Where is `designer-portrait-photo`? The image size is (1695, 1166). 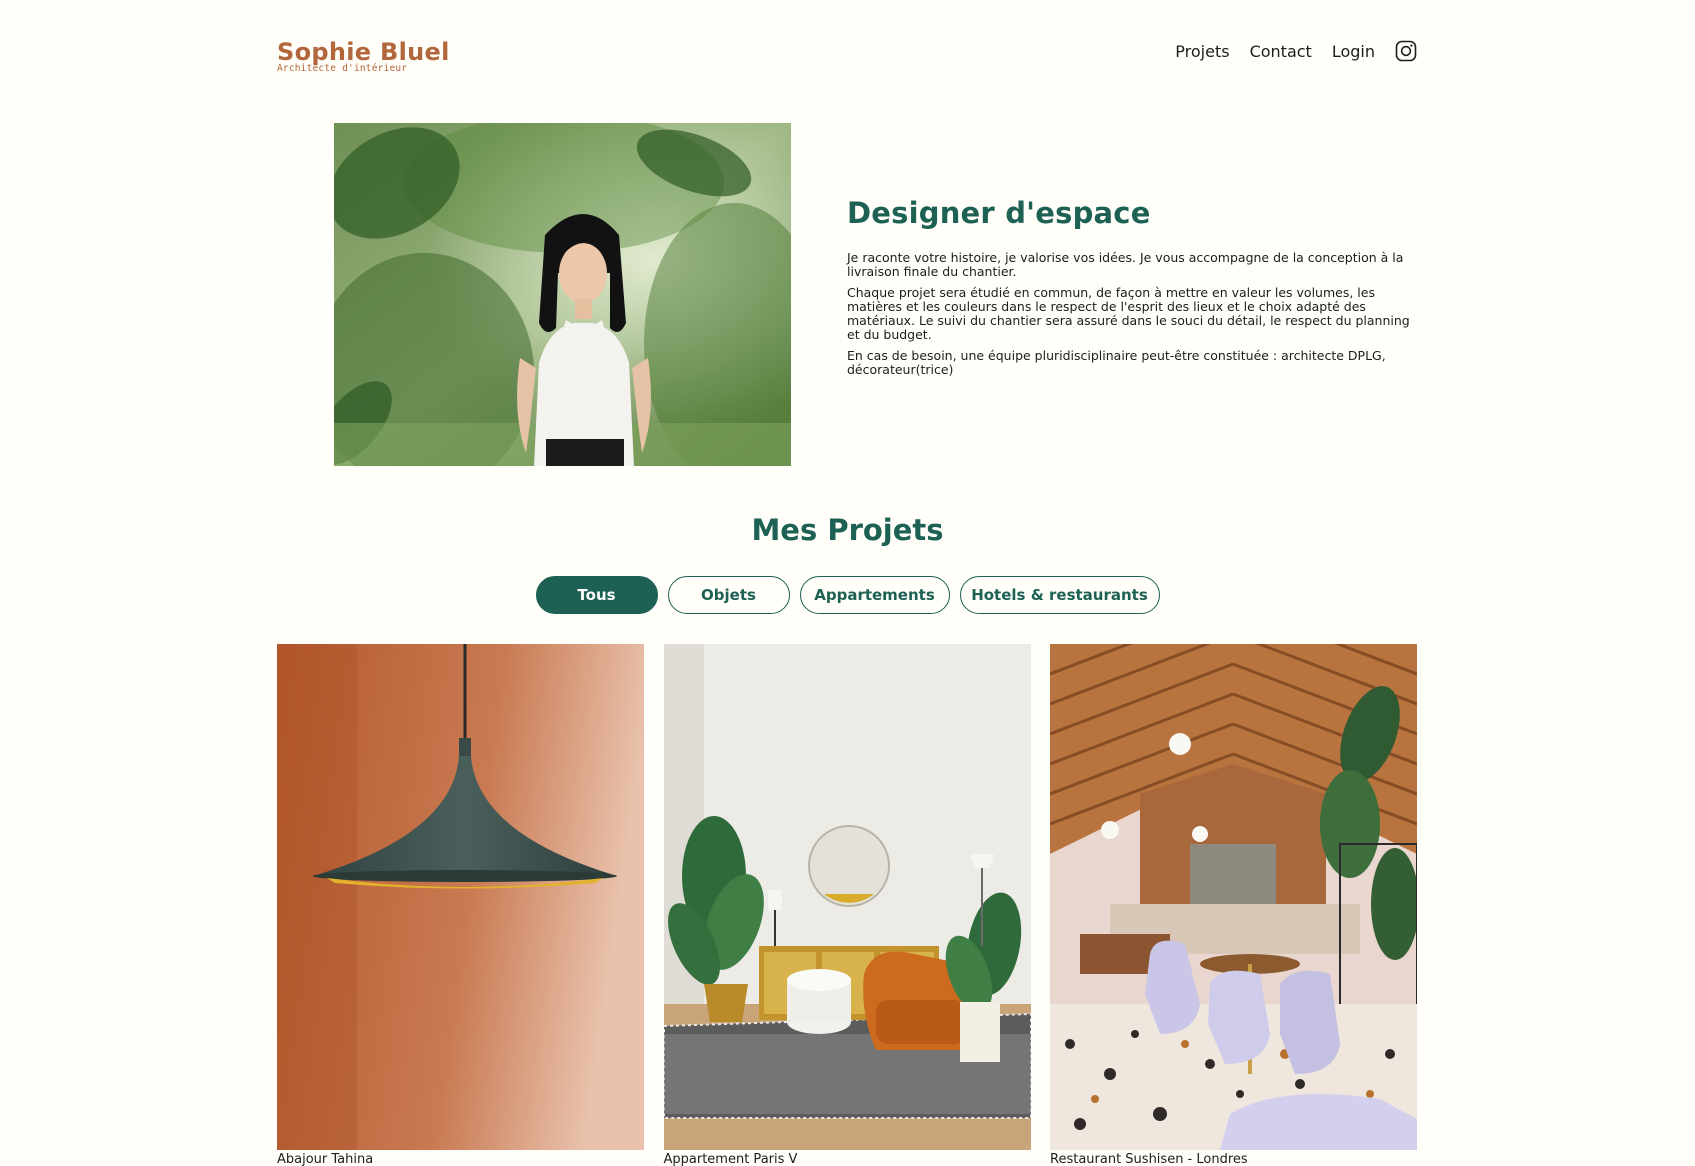 designer-portrait-photo is located at coordinates (562, 294).